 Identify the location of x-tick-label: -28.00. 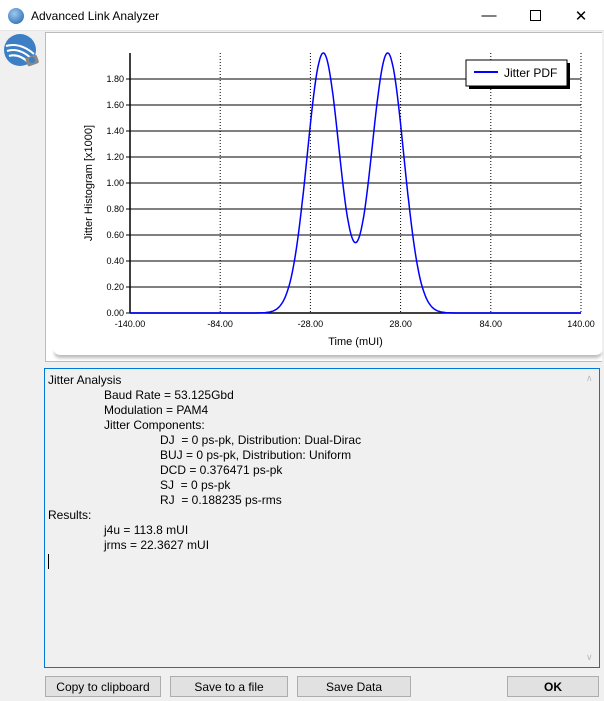
(311, 324).